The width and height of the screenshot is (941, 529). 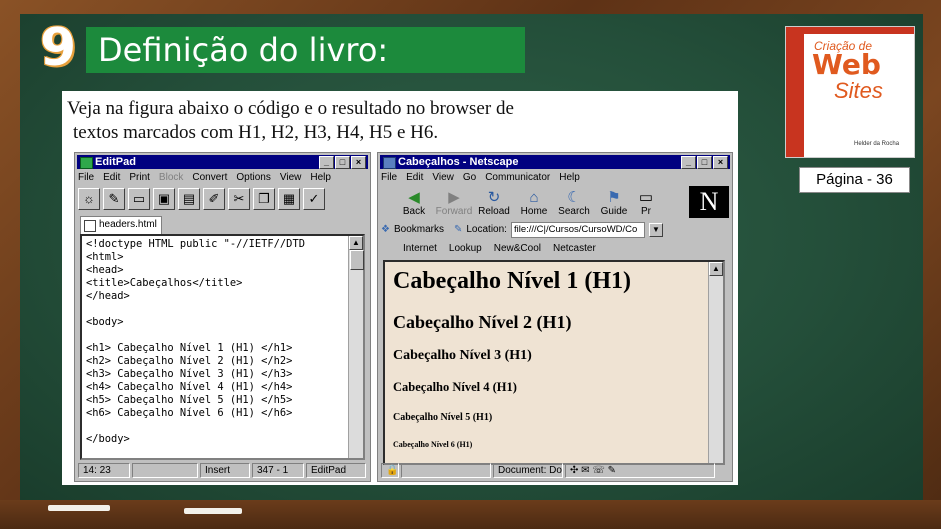 I want to click on tab-label: headers.html, so click(x=128, y=224).